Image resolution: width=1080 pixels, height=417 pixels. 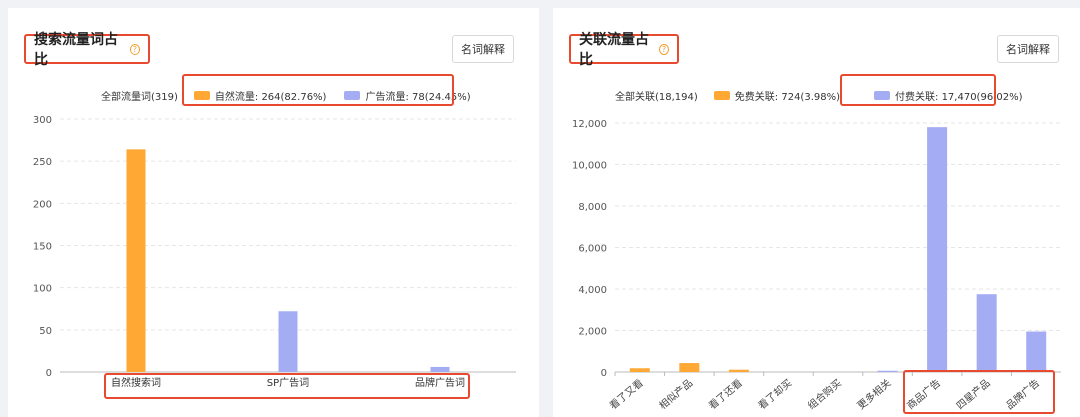 I want to click on x-tick-label: 看了又看, so click(x=626, y=394).